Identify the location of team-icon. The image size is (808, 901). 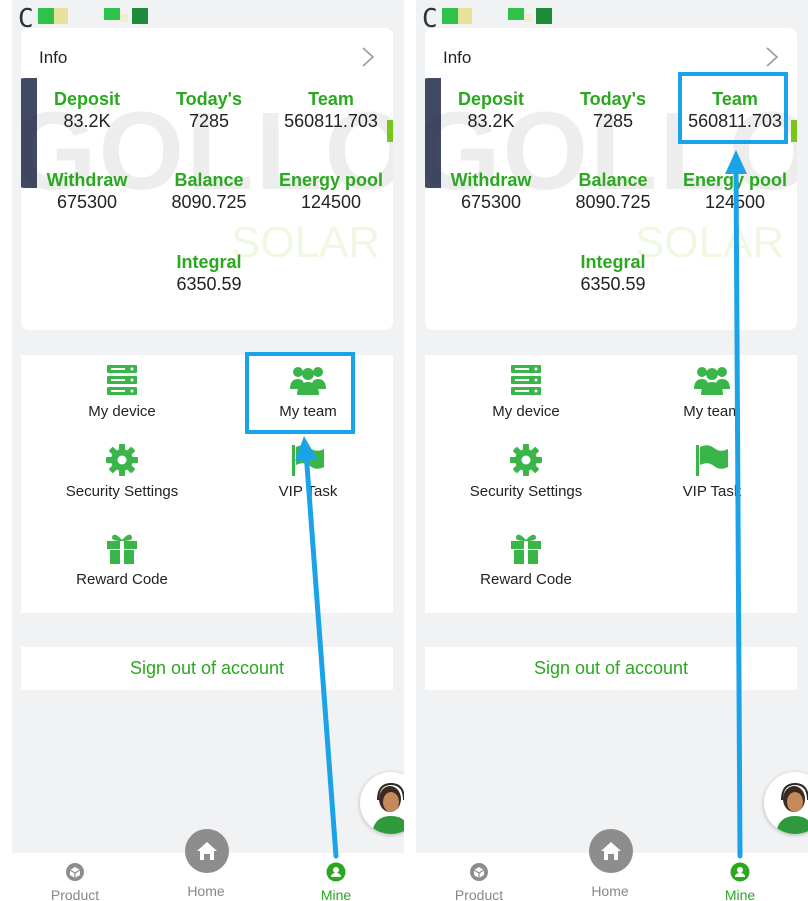
(712, 381).